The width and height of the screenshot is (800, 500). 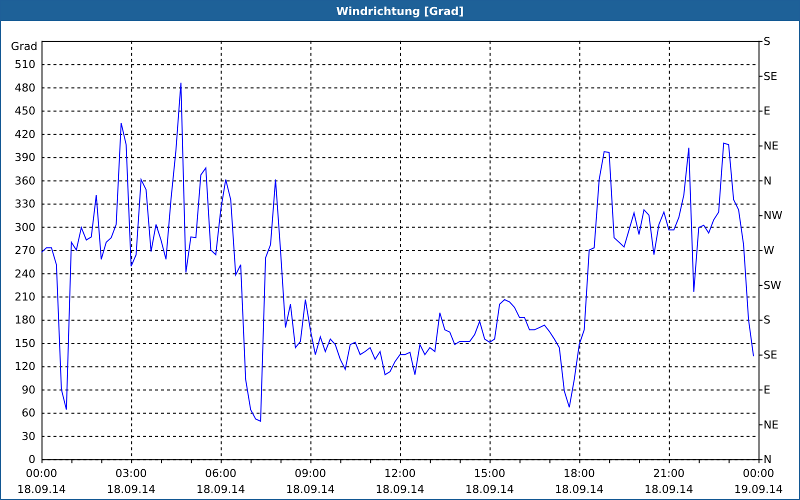 I want to click on y-tick-label: 390, so click(x=25, y=157).